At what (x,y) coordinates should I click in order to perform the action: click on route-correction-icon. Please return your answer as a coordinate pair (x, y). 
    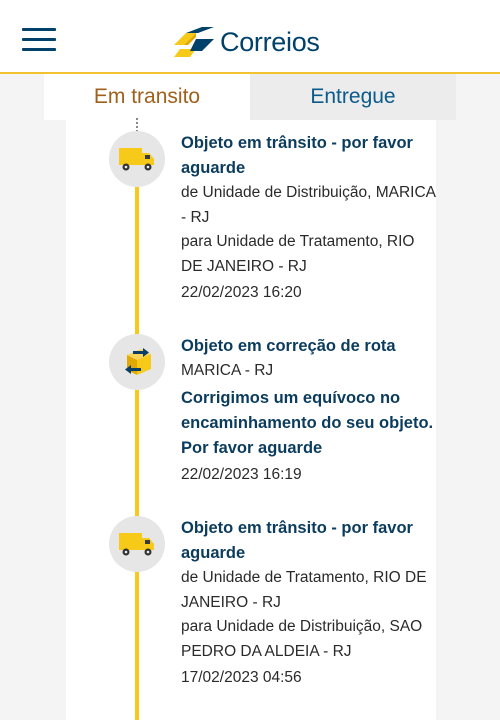
    Looking at the image, I should click on (137, 362).